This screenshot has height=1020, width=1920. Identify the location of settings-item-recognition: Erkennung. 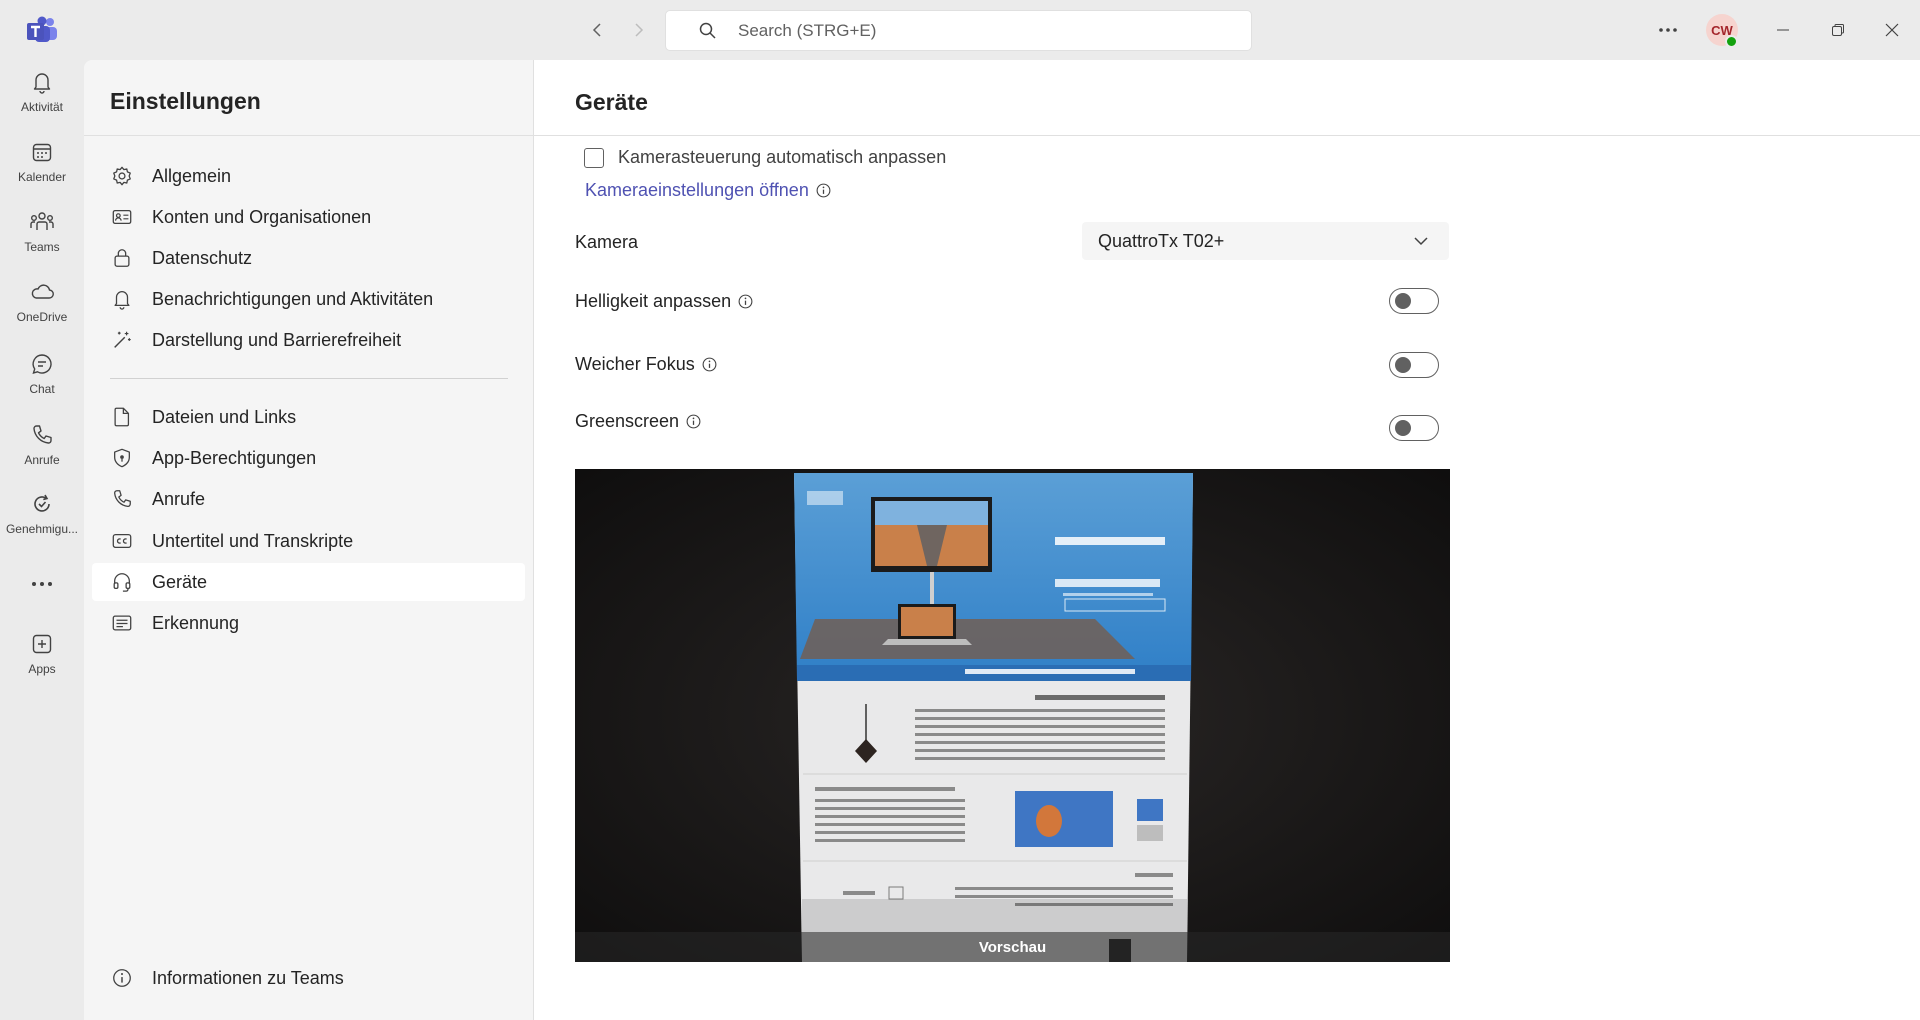
(308, 623).